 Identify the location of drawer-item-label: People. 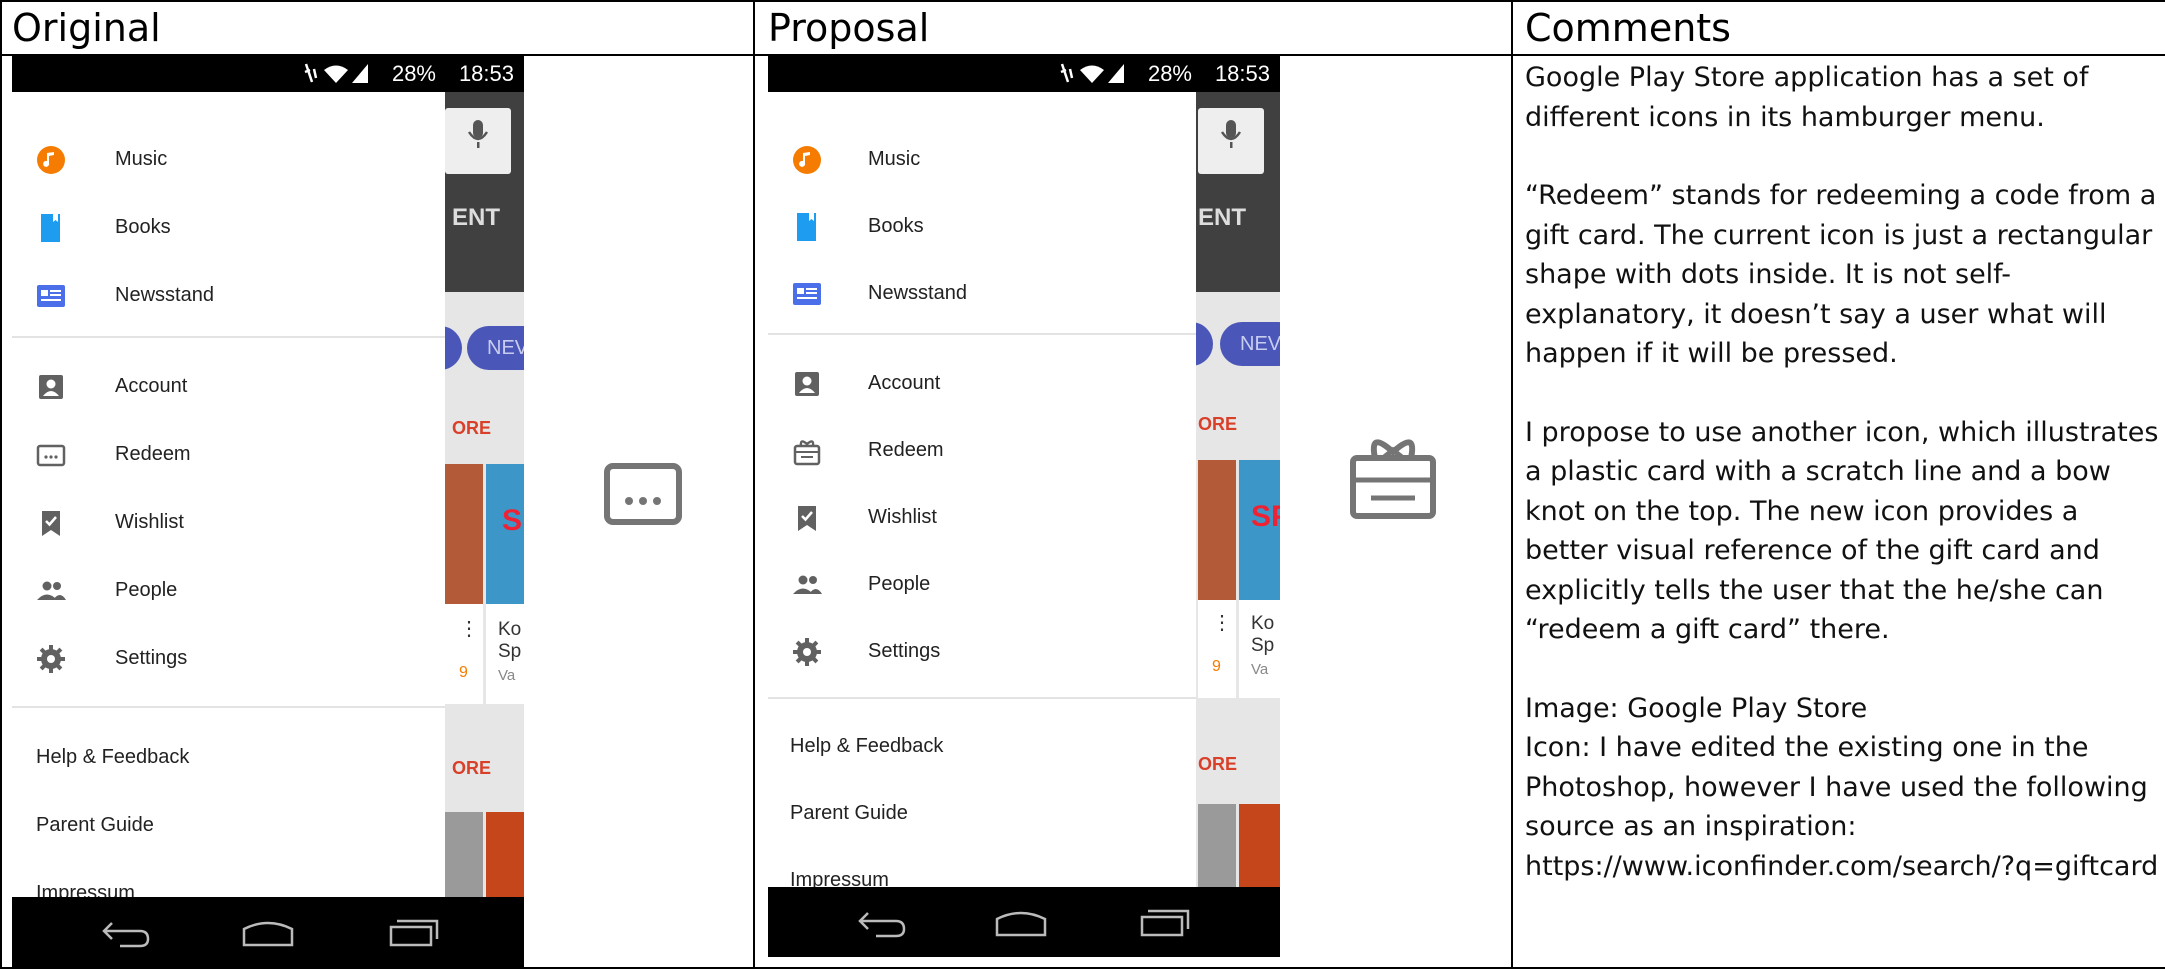
(146, 590).